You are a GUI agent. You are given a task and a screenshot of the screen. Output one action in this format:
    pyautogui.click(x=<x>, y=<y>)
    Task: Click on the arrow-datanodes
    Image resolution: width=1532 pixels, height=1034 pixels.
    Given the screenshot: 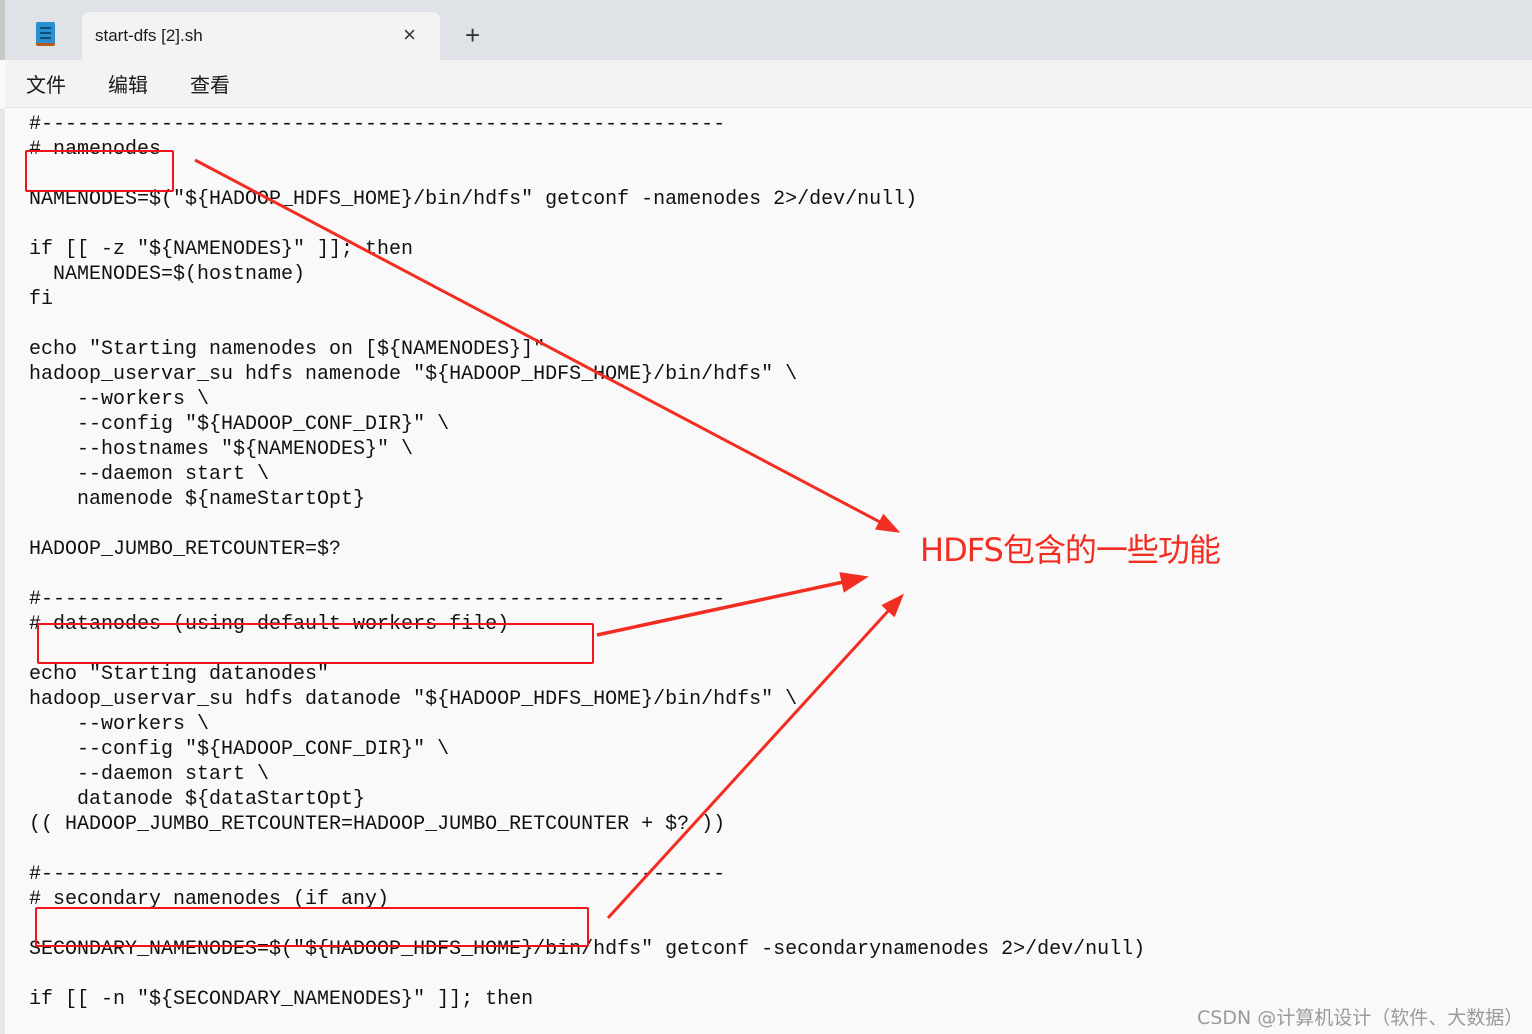 What is the action you would take?
    pyautogui.click(x=732, y=604)
    